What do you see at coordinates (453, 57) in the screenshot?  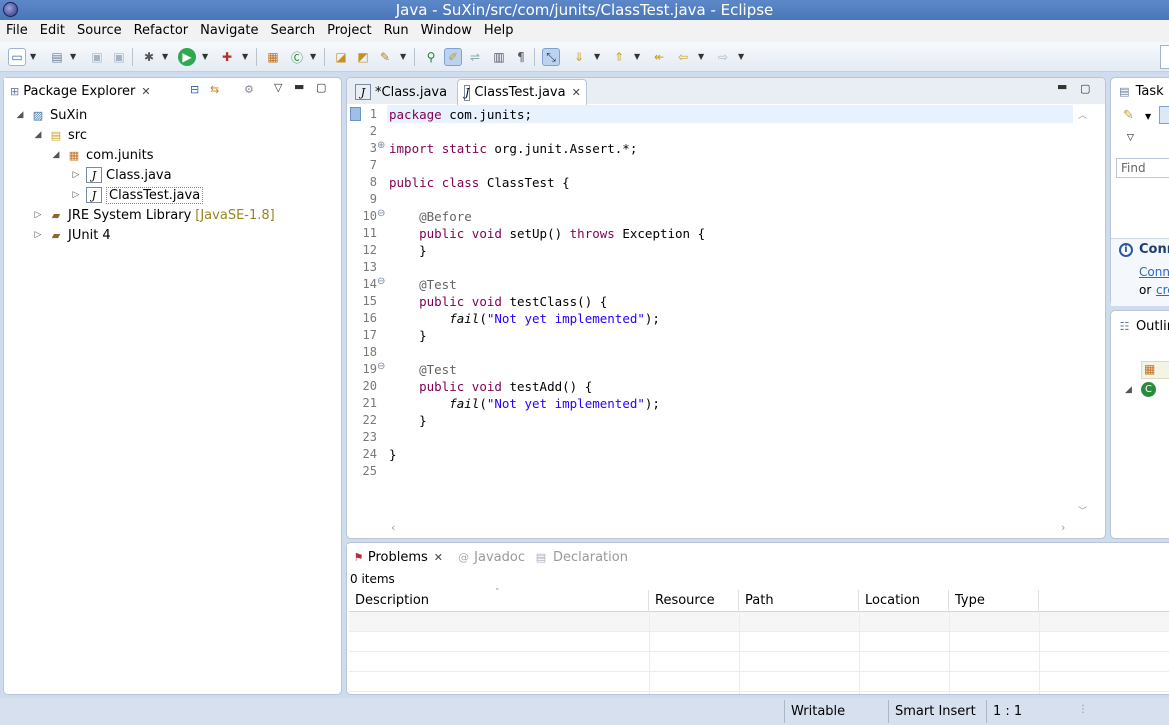 I see `mark-occurrences-icon: ✐` at bounding box center [453, 57].